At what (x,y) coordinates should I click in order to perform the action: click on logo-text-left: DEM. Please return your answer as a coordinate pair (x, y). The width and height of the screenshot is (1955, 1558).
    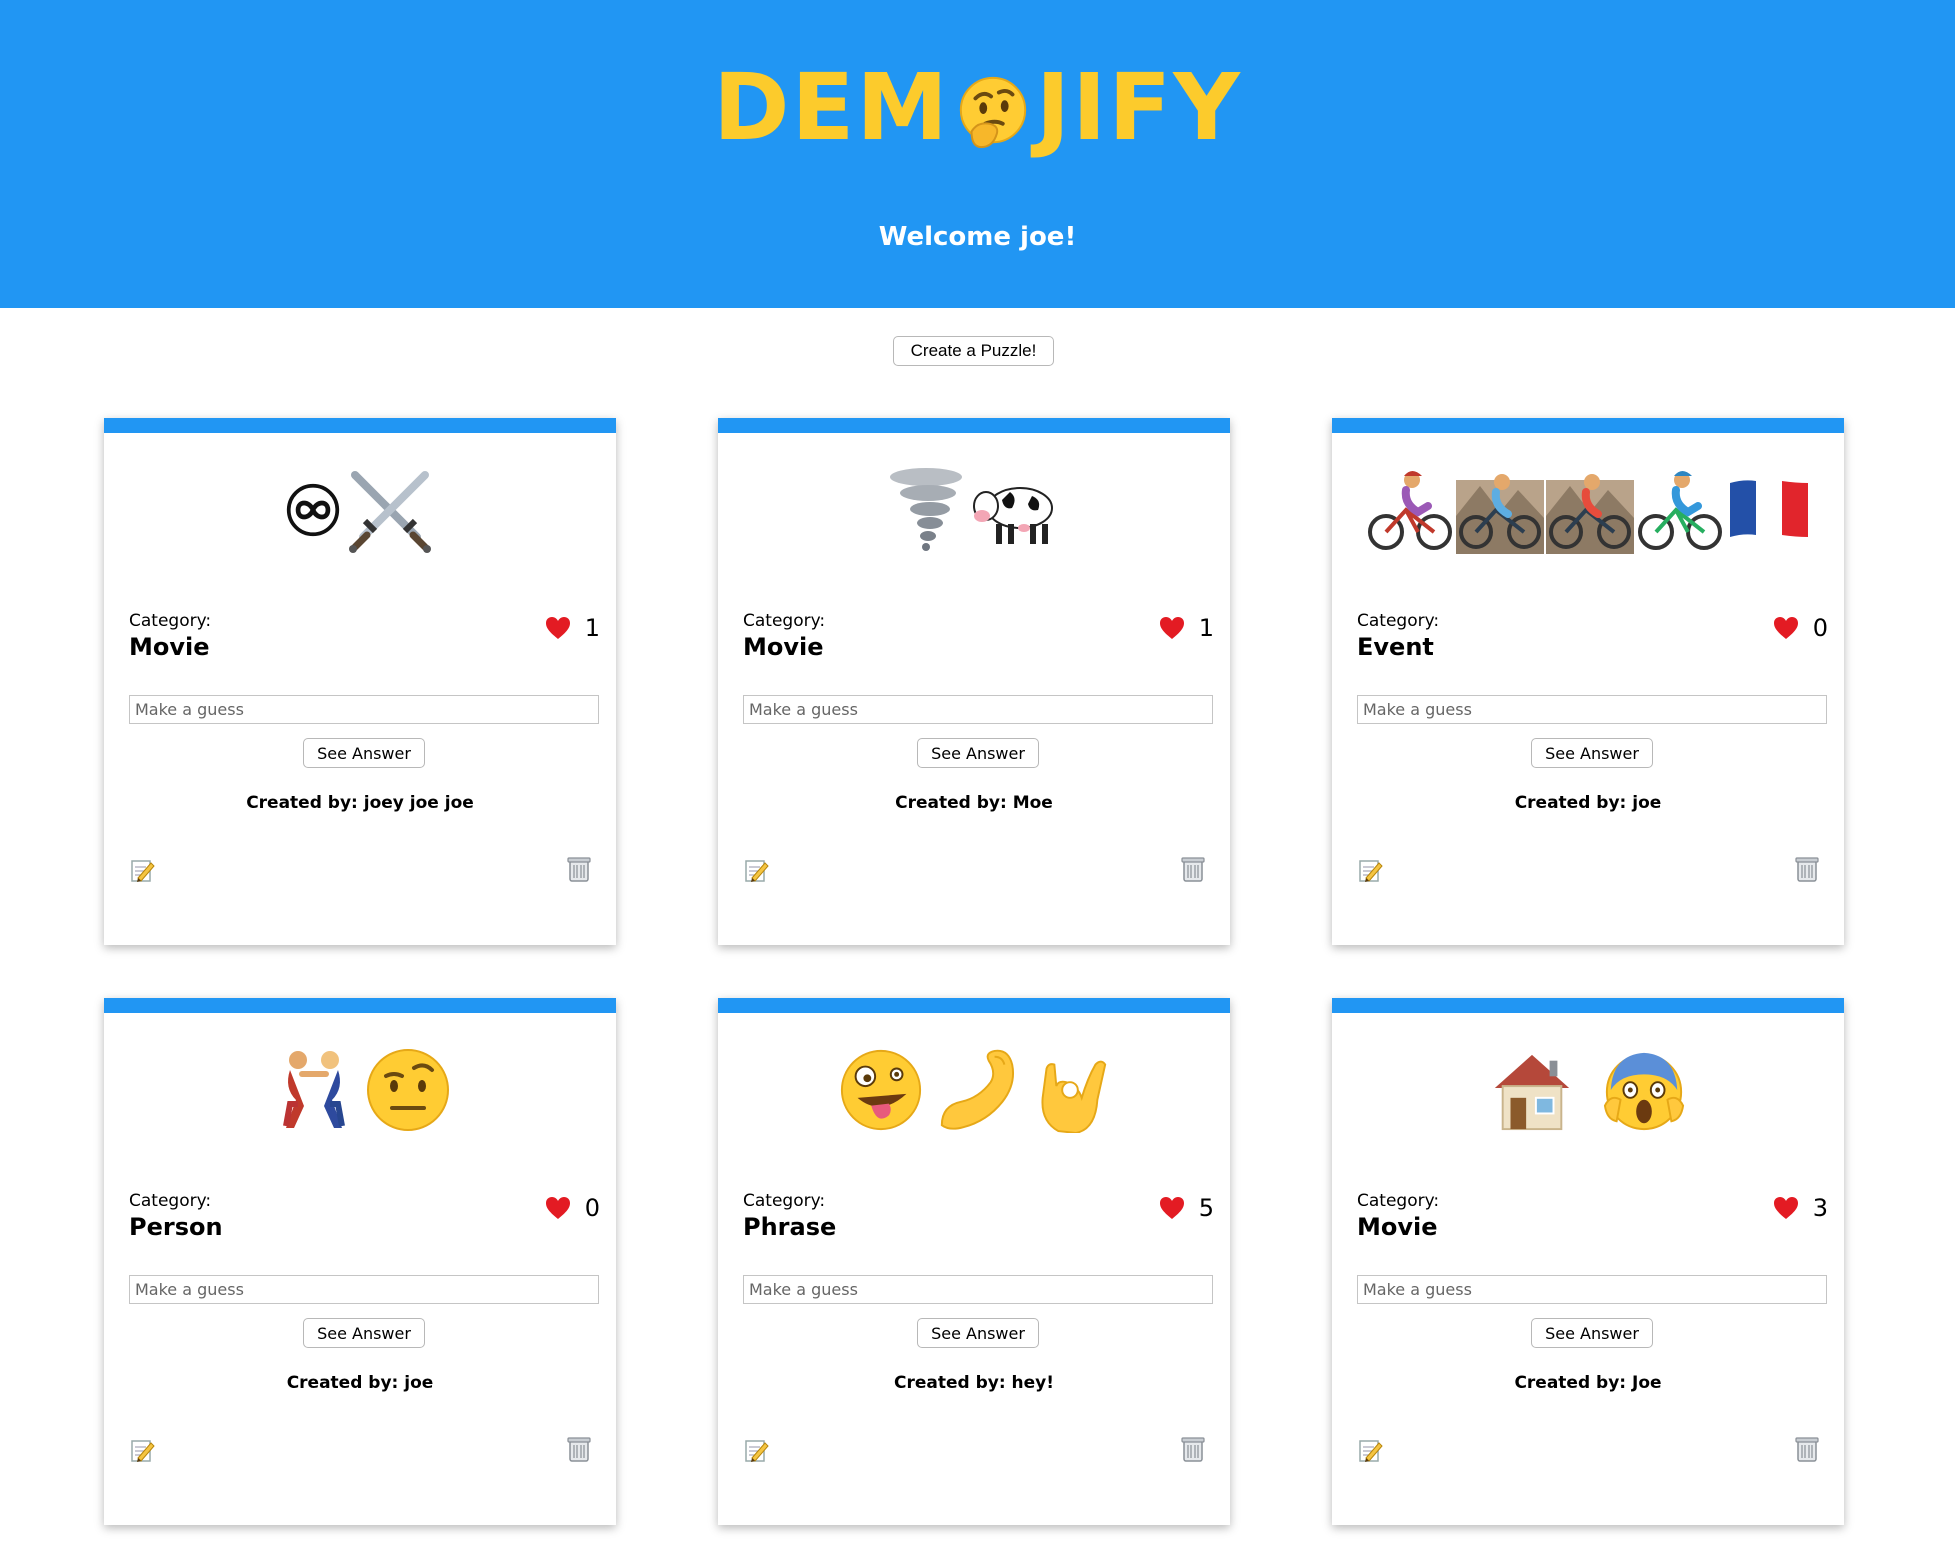
    Looking at the image, I should click on (831, 107).